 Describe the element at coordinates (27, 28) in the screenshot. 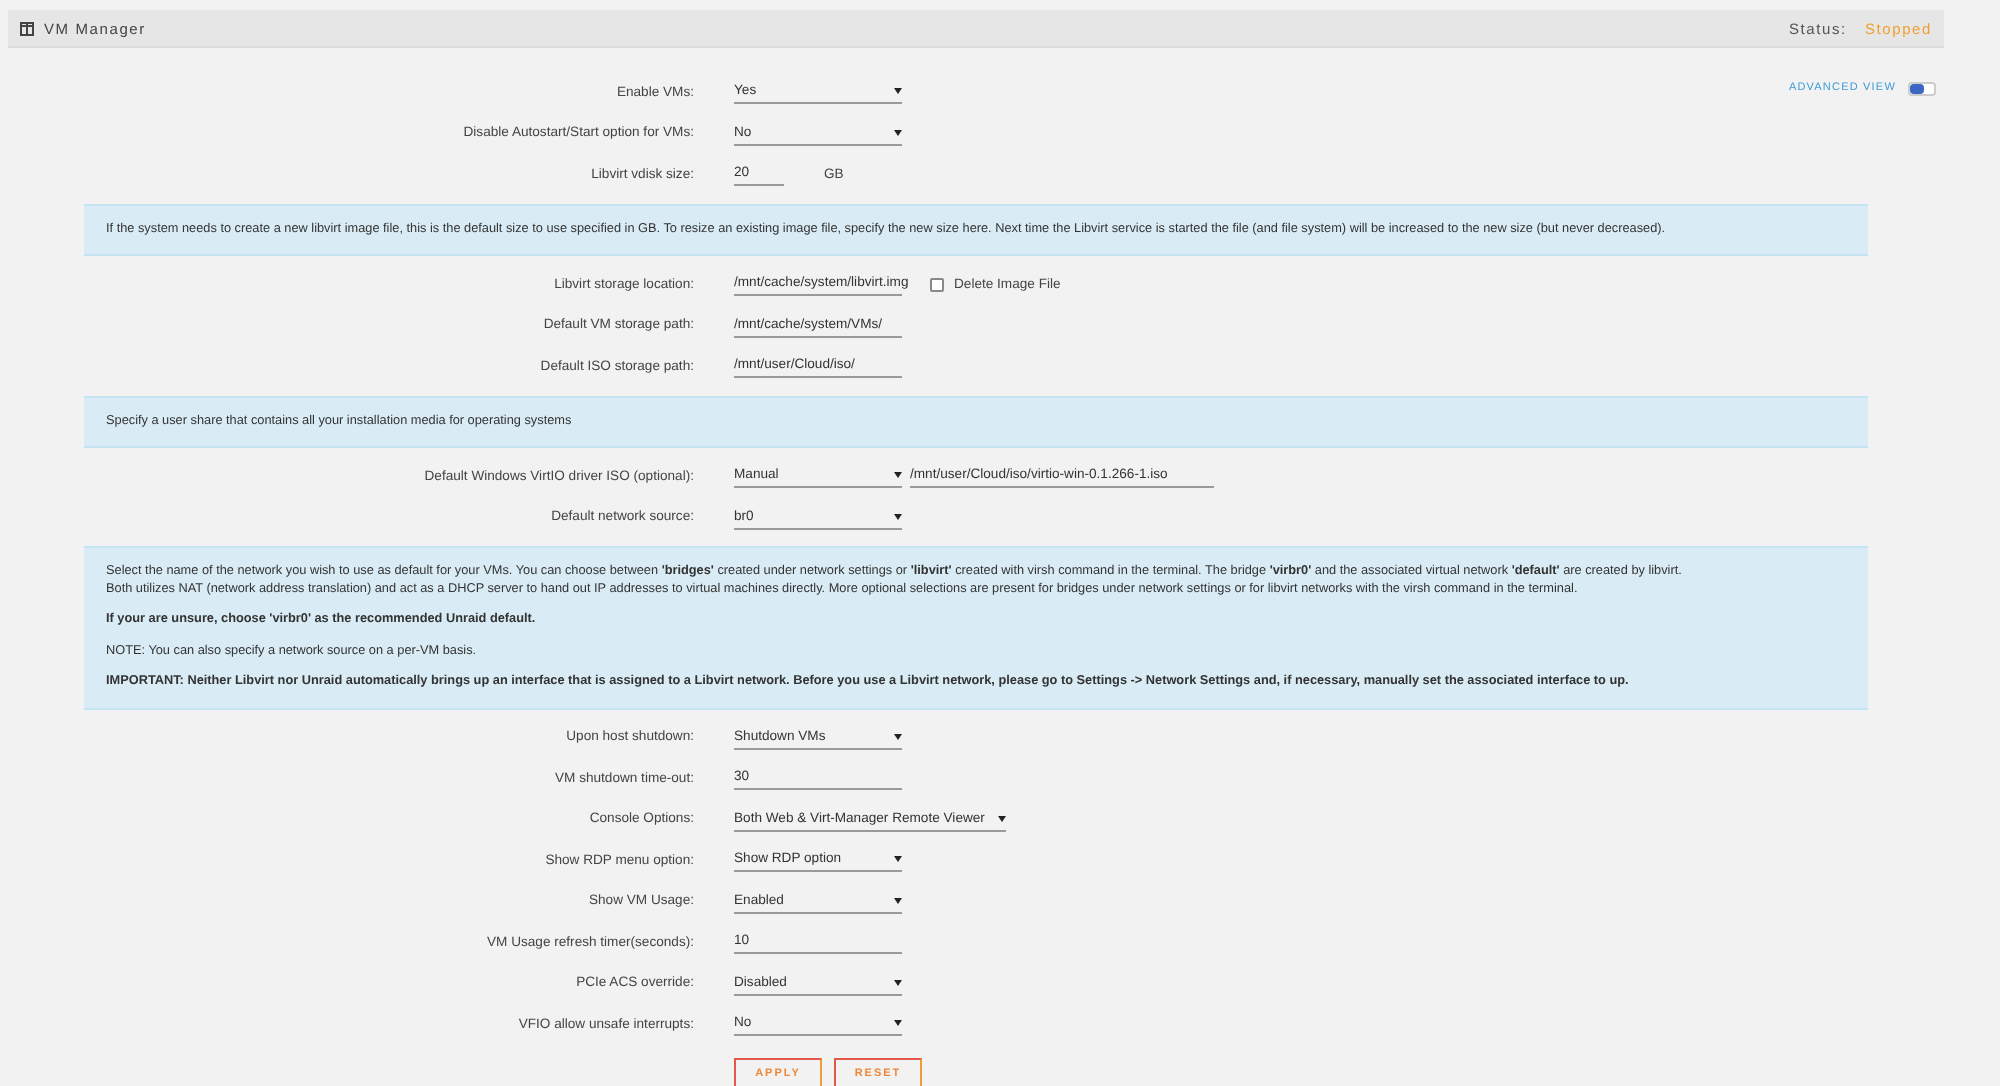

I see `window-icon` at that location.